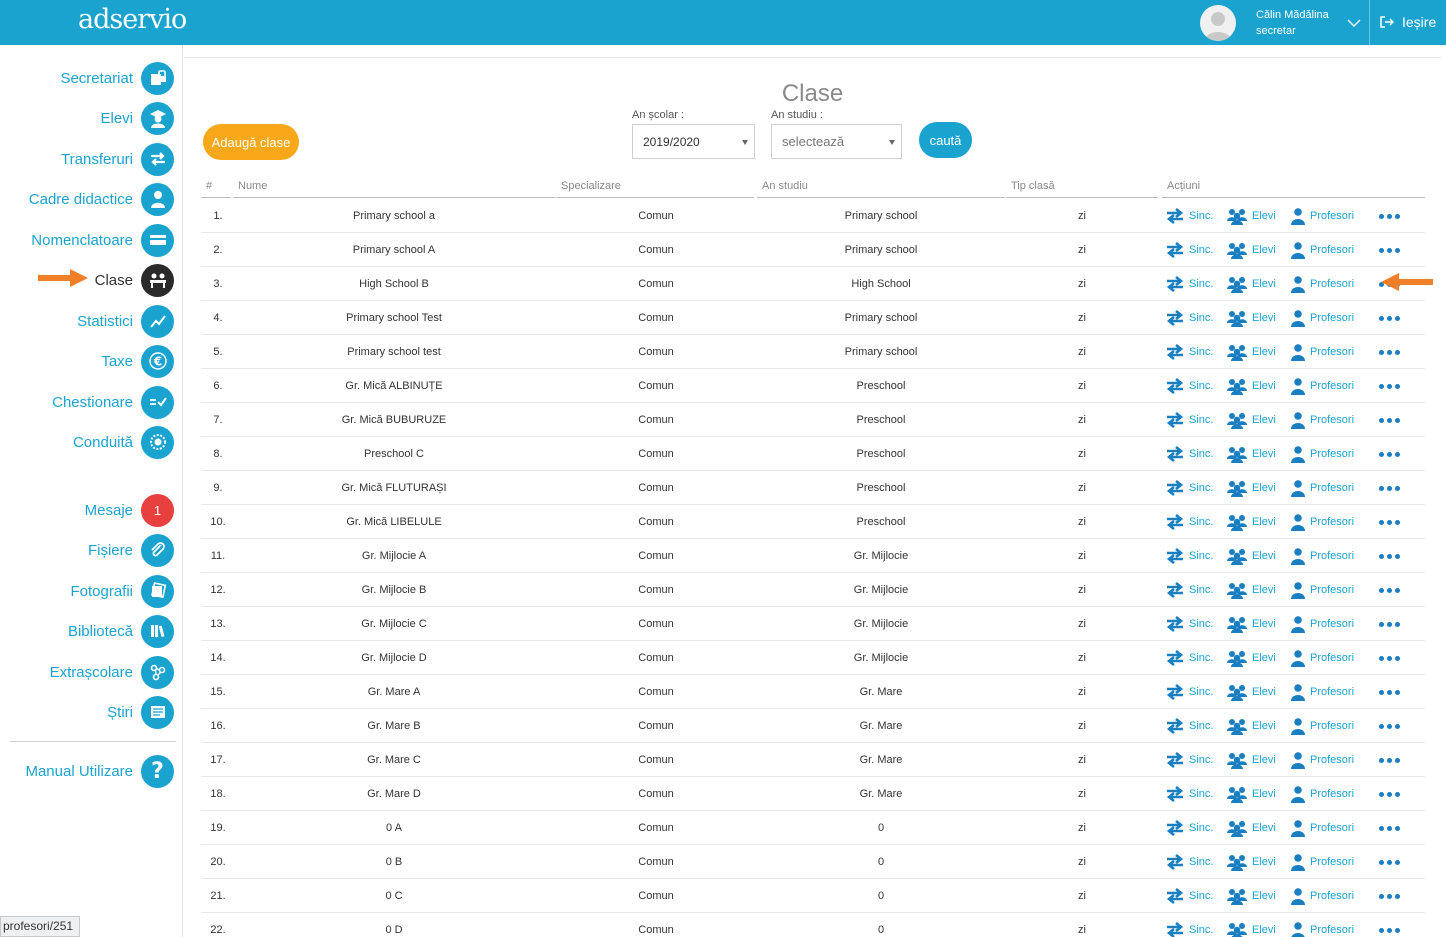 This screenshot has width=1446, height=937. Describe the element at coordinates (123, 442) in the screenshot. I see `sidebar-item-conduita: Conduită` at that location.